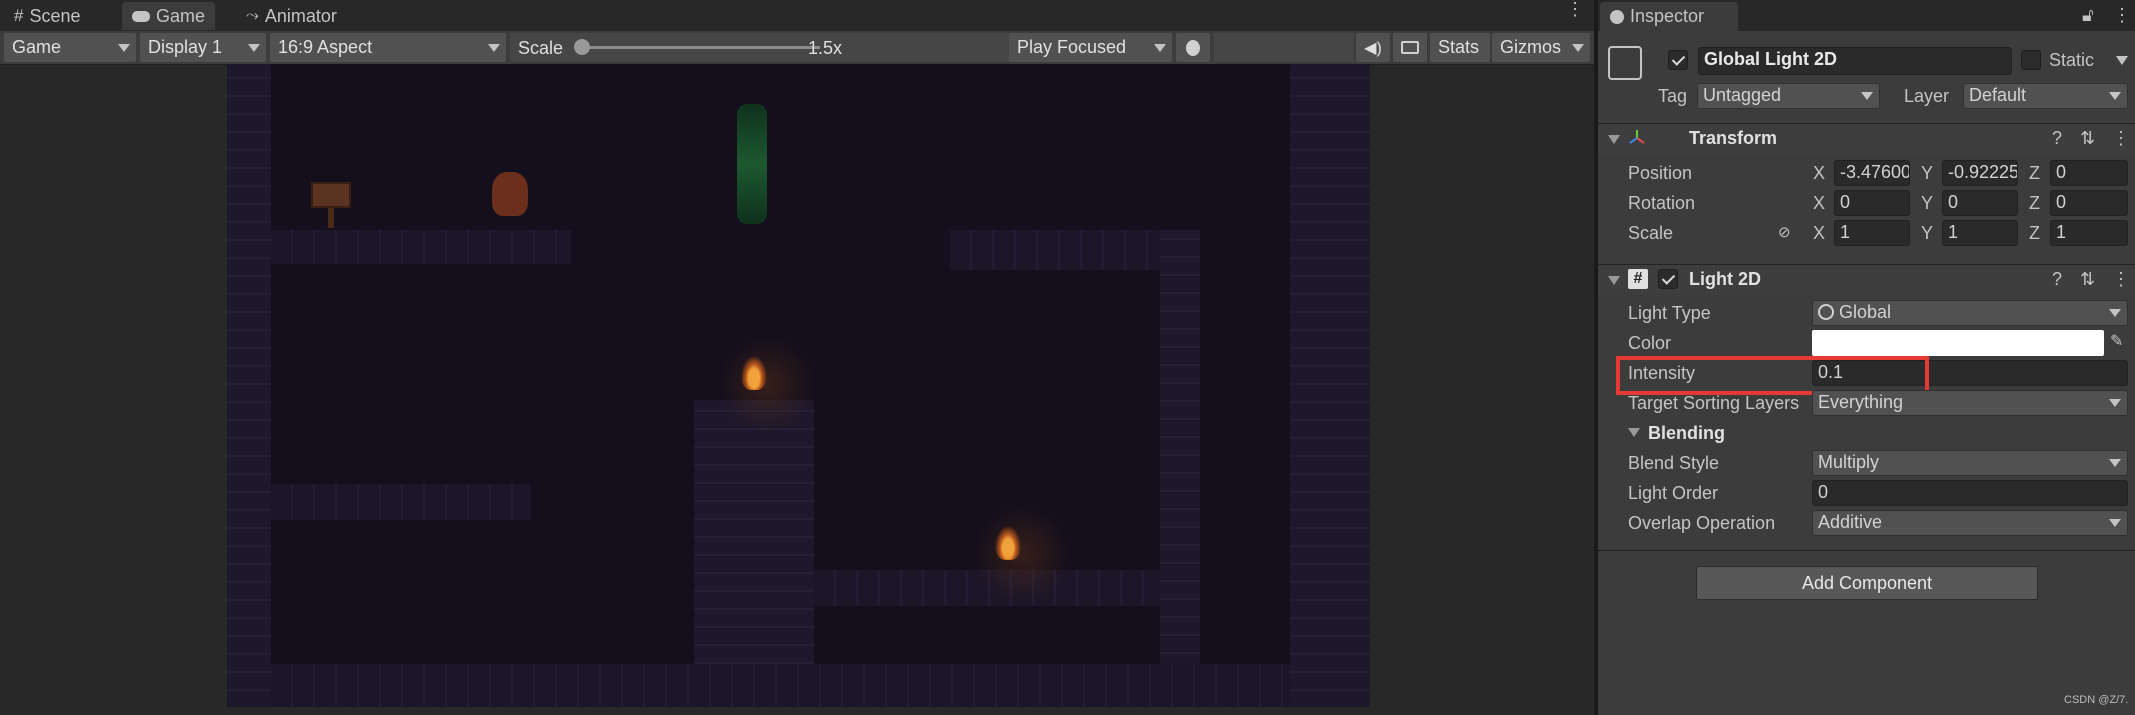 The height and width of the screenshot is (715, 2135). What do you see at coordinates (249, 385) in the screenshot?
I see `left-wall` at bounding box center [249, 385].